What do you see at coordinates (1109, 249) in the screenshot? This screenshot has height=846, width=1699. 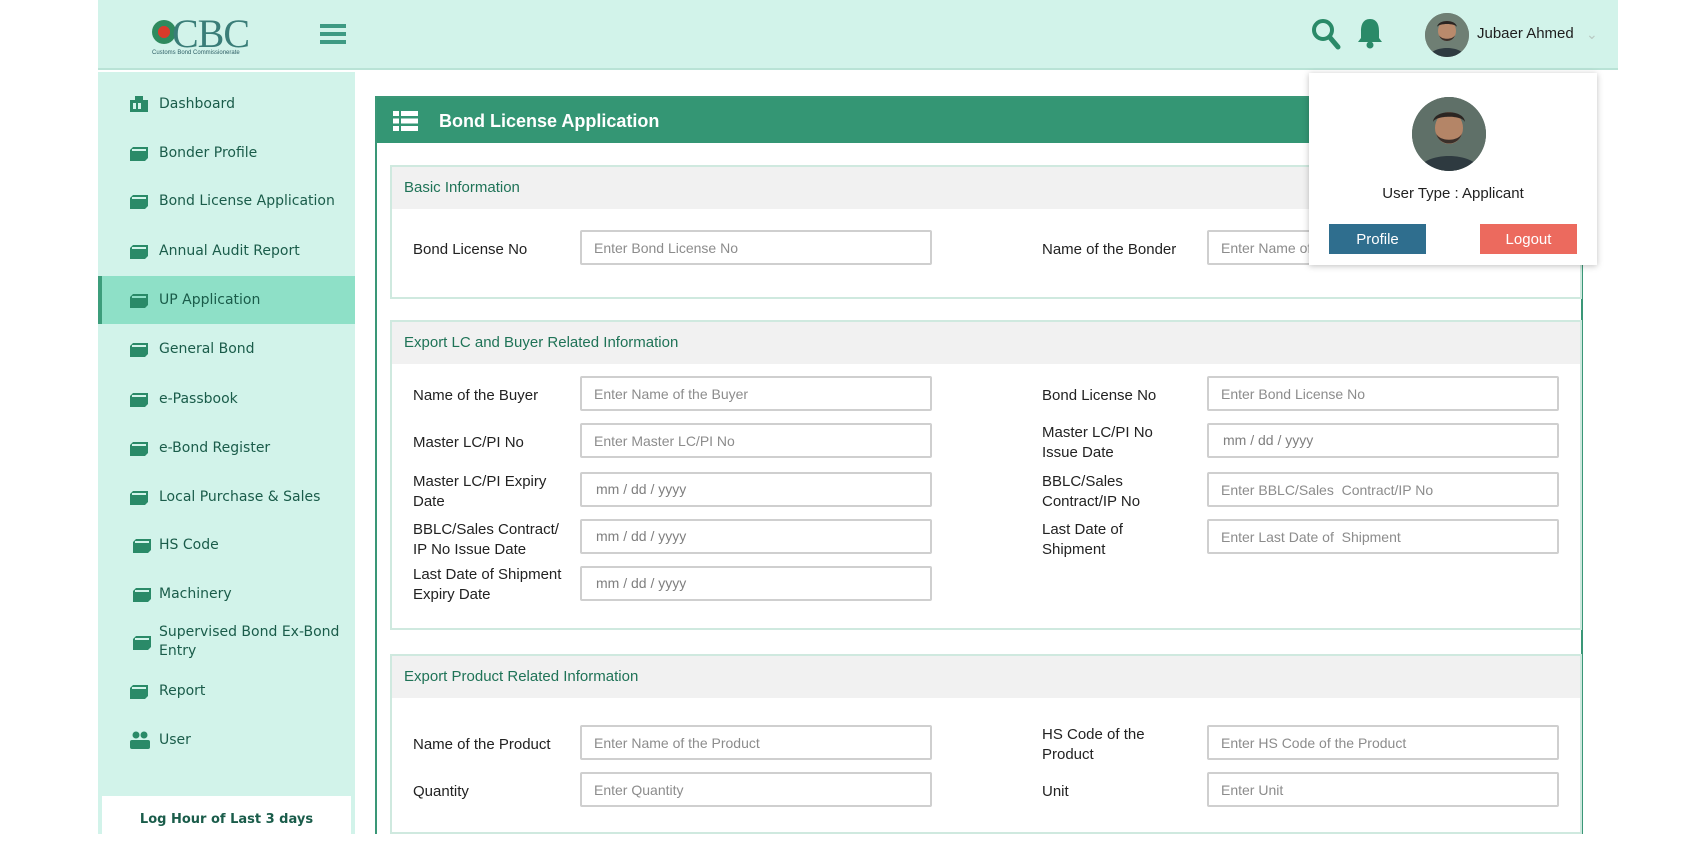 I see `name-of-bonder-label: Name of the Bonder` at bounding box center [1109, 249].